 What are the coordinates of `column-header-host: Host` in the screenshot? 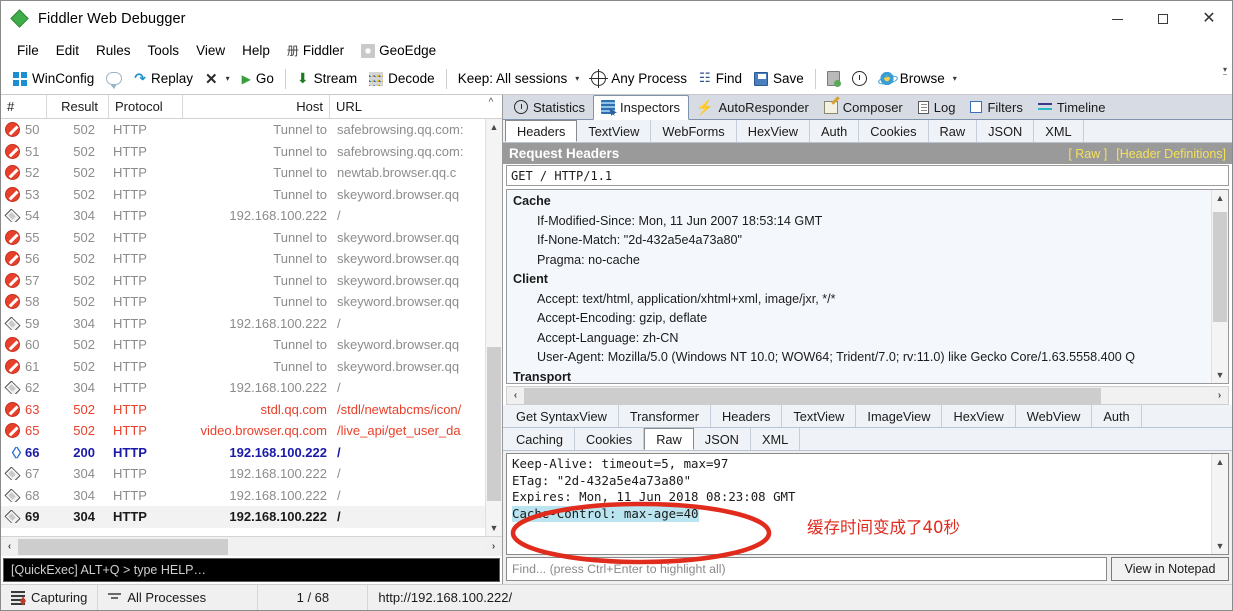 It's located at (256, 106).